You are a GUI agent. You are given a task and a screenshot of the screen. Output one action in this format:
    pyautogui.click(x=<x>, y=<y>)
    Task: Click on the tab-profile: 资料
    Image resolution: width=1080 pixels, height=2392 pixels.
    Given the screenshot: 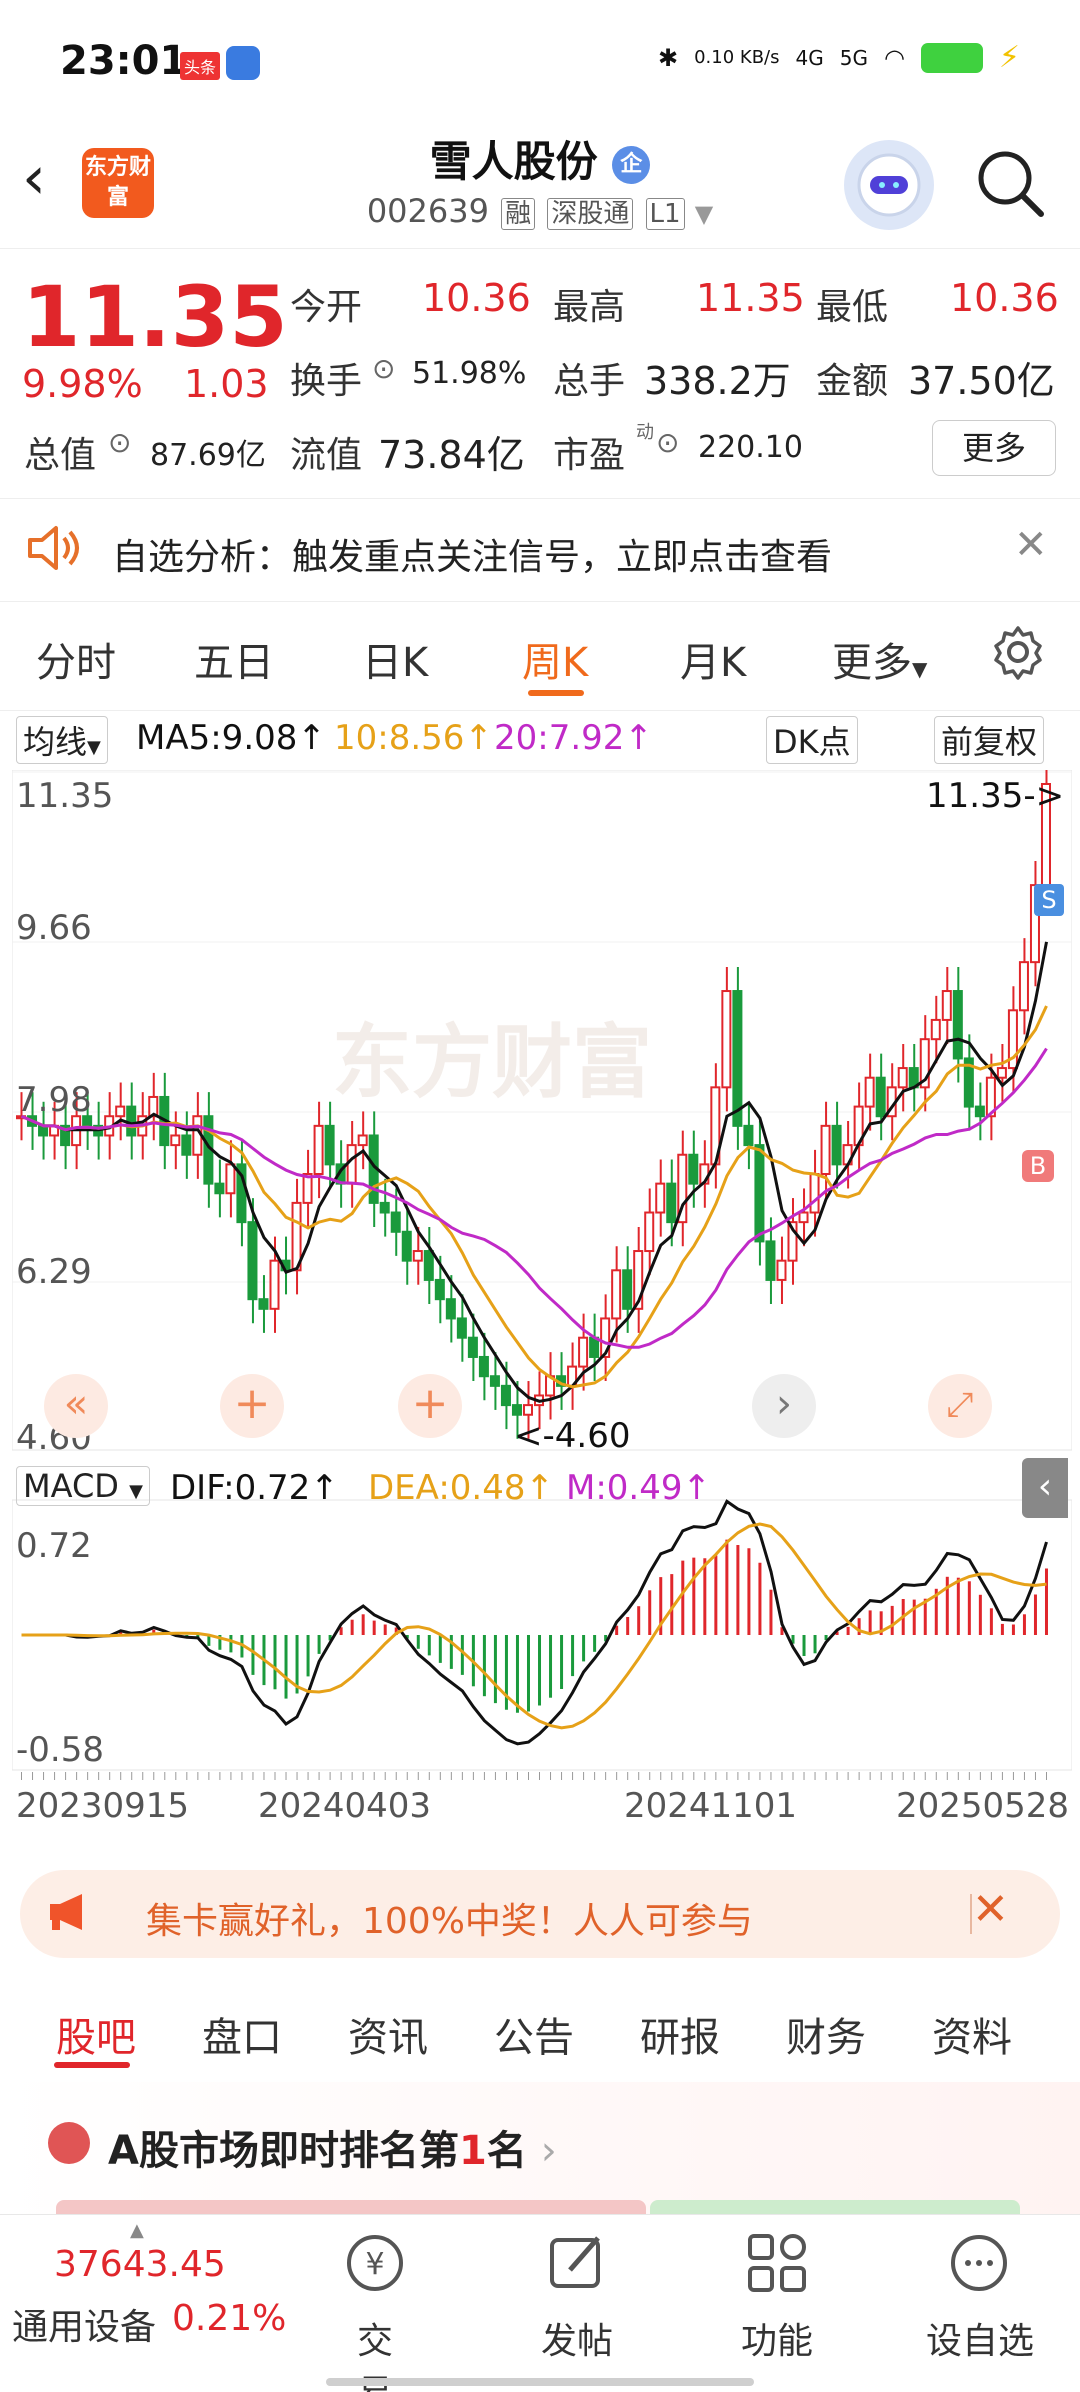 What is the action you would take?
    pyautogui.click(x=972, y=2034)
    